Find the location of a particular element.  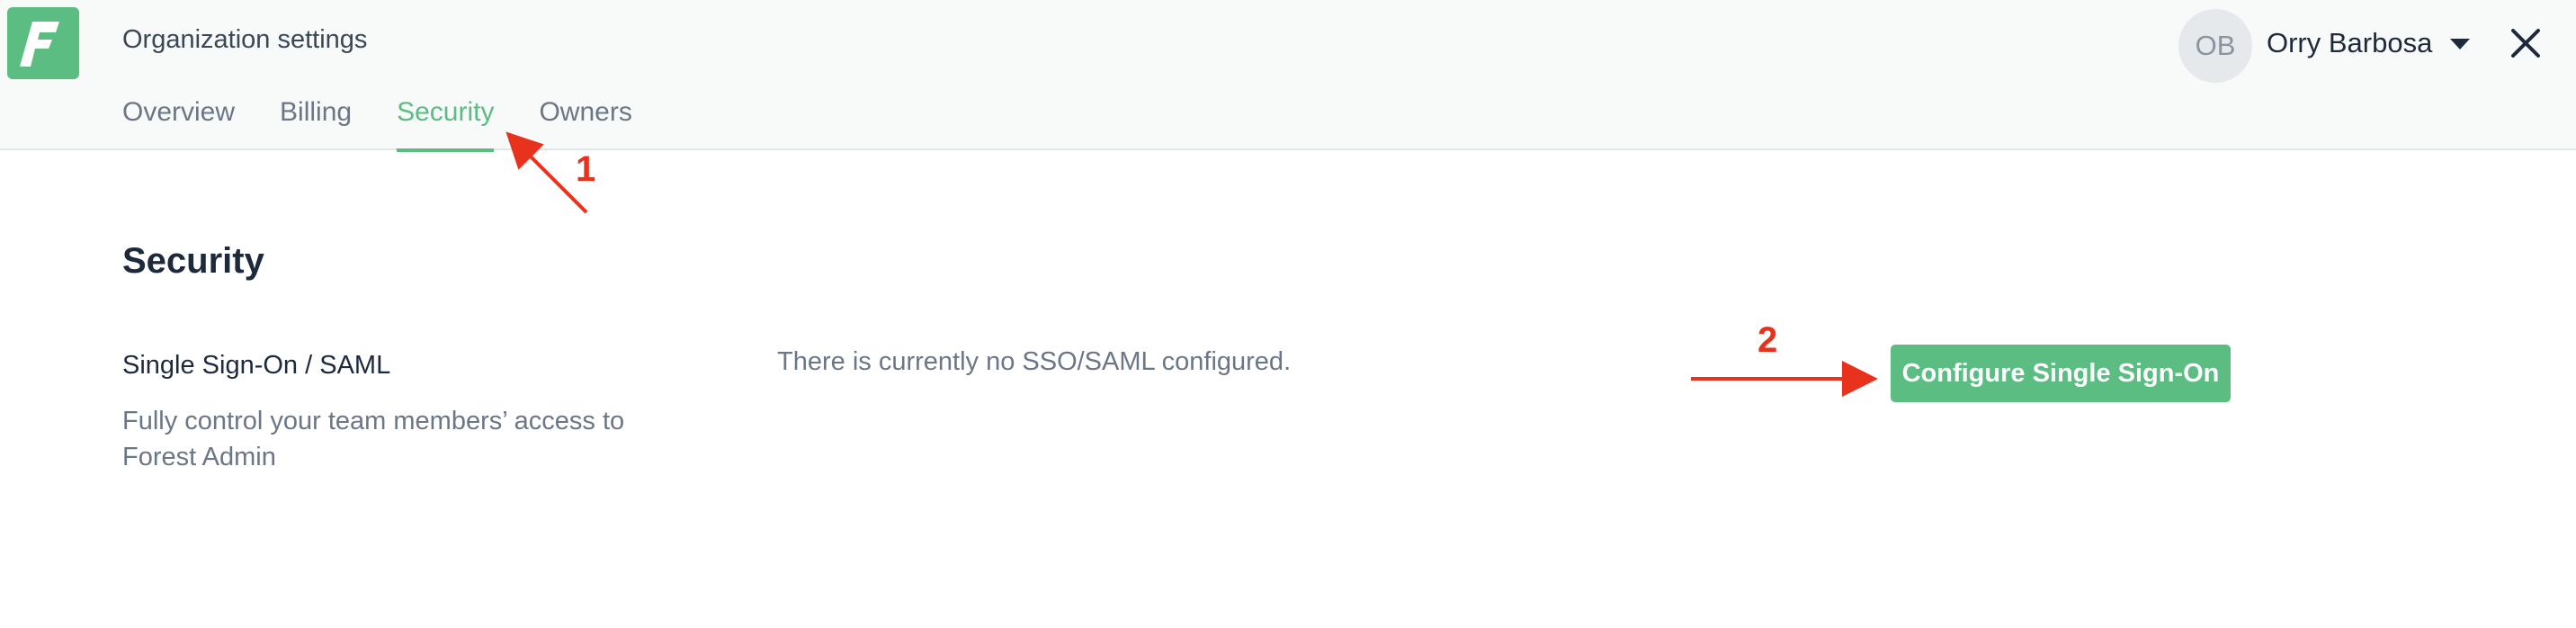

close-icon is located at coordinates (2525, 43).